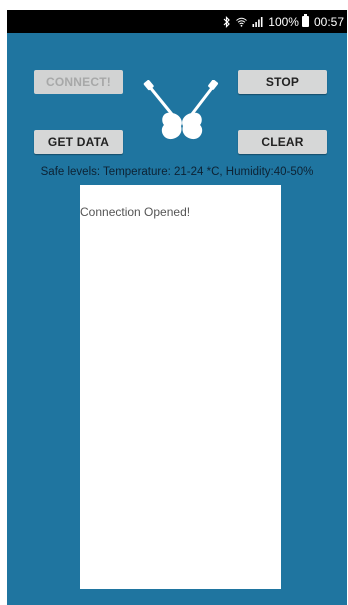 The width and height of the screenshot is (348, 605). What do you see at coordinates (328, 21) in the screenshot?
I see `clock: 00:57` at bounding box center [328, 21].